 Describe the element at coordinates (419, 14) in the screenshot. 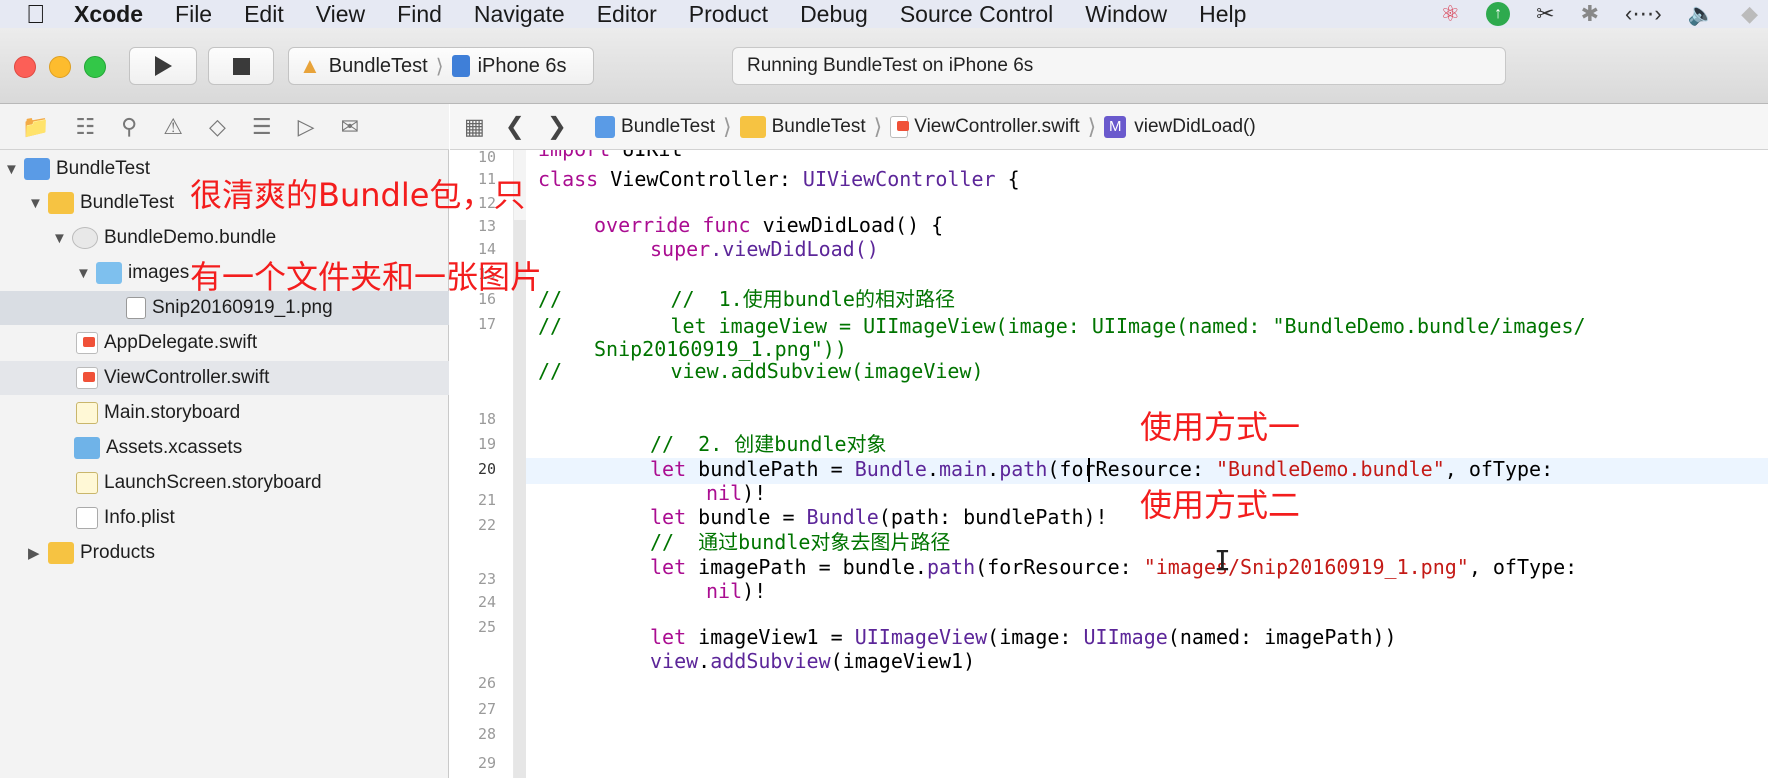

I see `menu-find: Find` at that location.